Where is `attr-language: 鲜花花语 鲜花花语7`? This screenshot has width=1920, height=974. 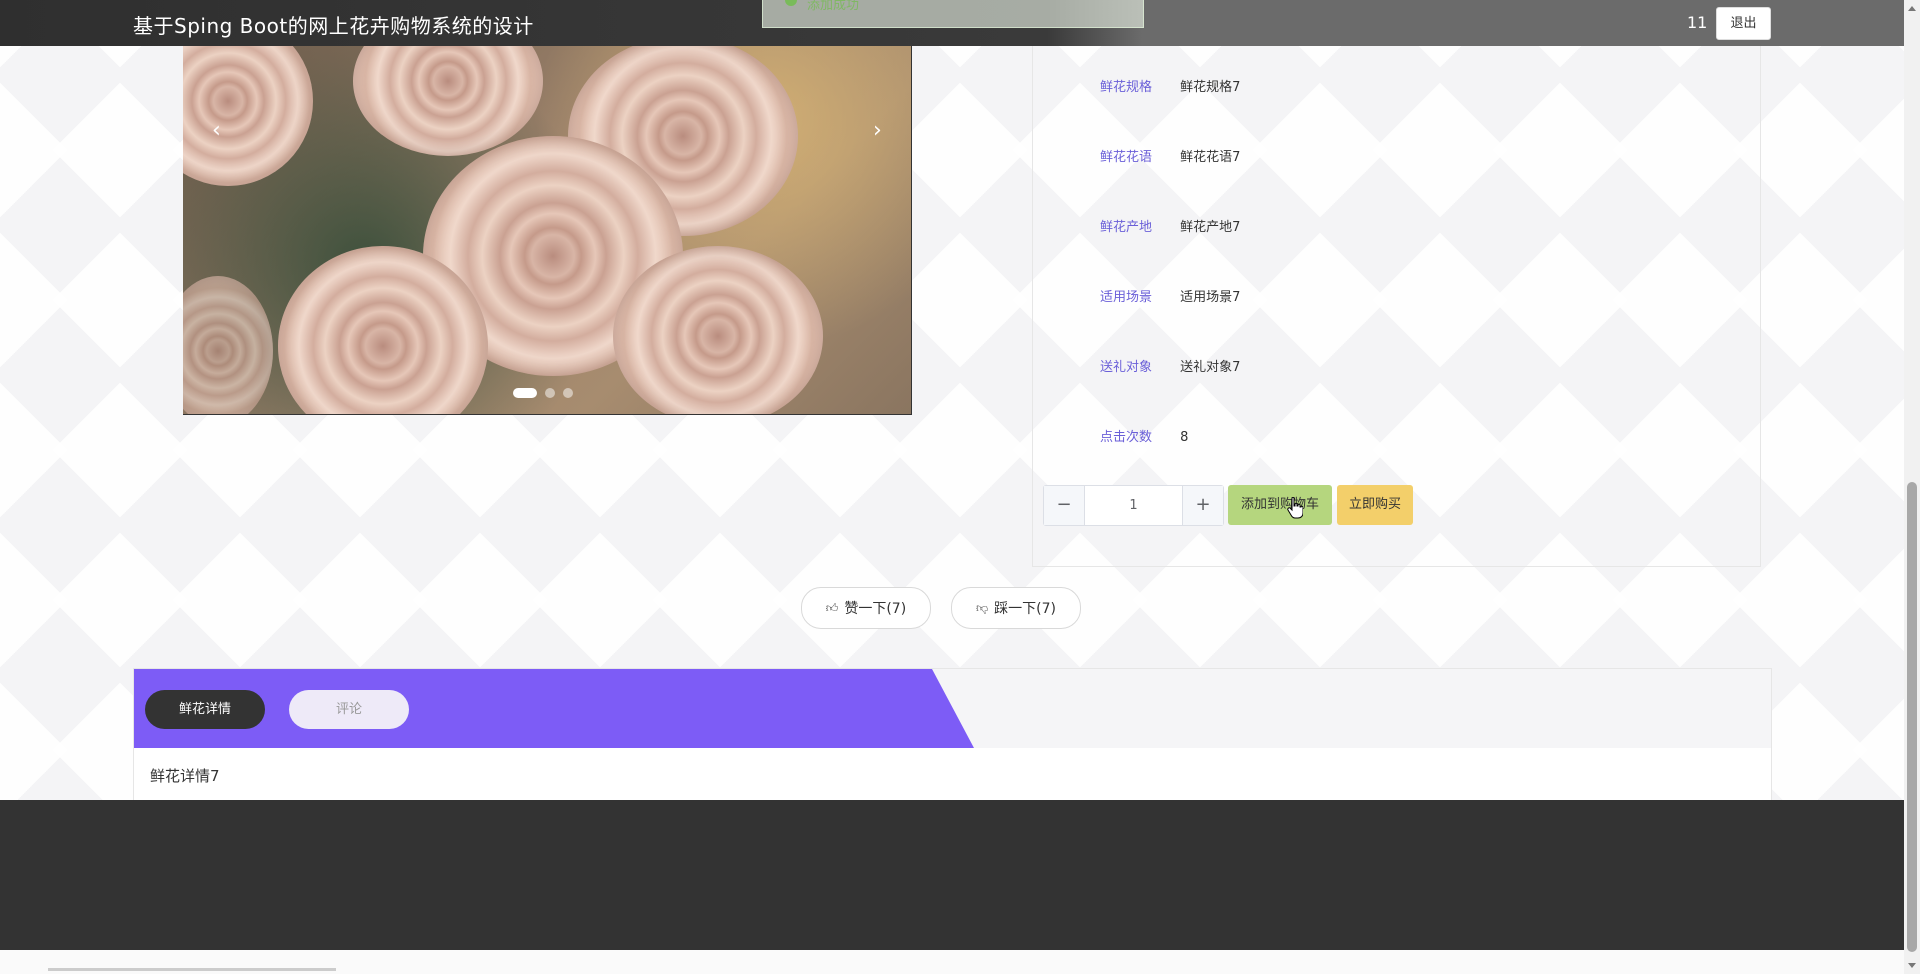 attr-language: 鲜花花语 鲜花花语7 is located at coordinates (1170, 155).